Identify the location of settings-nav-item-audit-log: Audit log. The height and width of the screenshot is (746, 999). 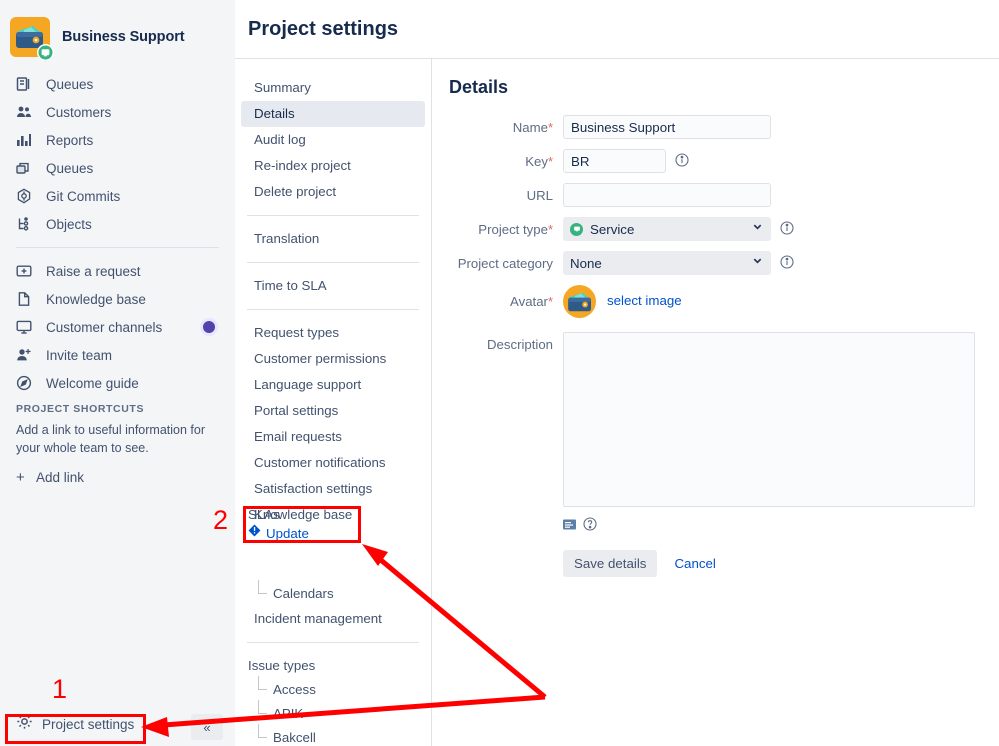
(333, 140).